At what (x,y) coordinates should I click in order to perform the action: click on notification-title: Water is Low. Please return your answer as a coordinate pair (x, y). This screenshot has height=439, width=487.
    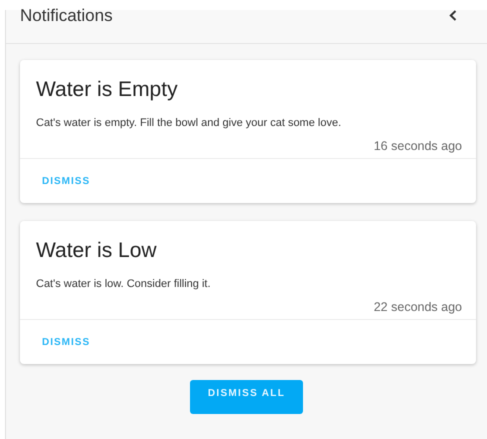
    Looking at the image, I should click on (97, 251).